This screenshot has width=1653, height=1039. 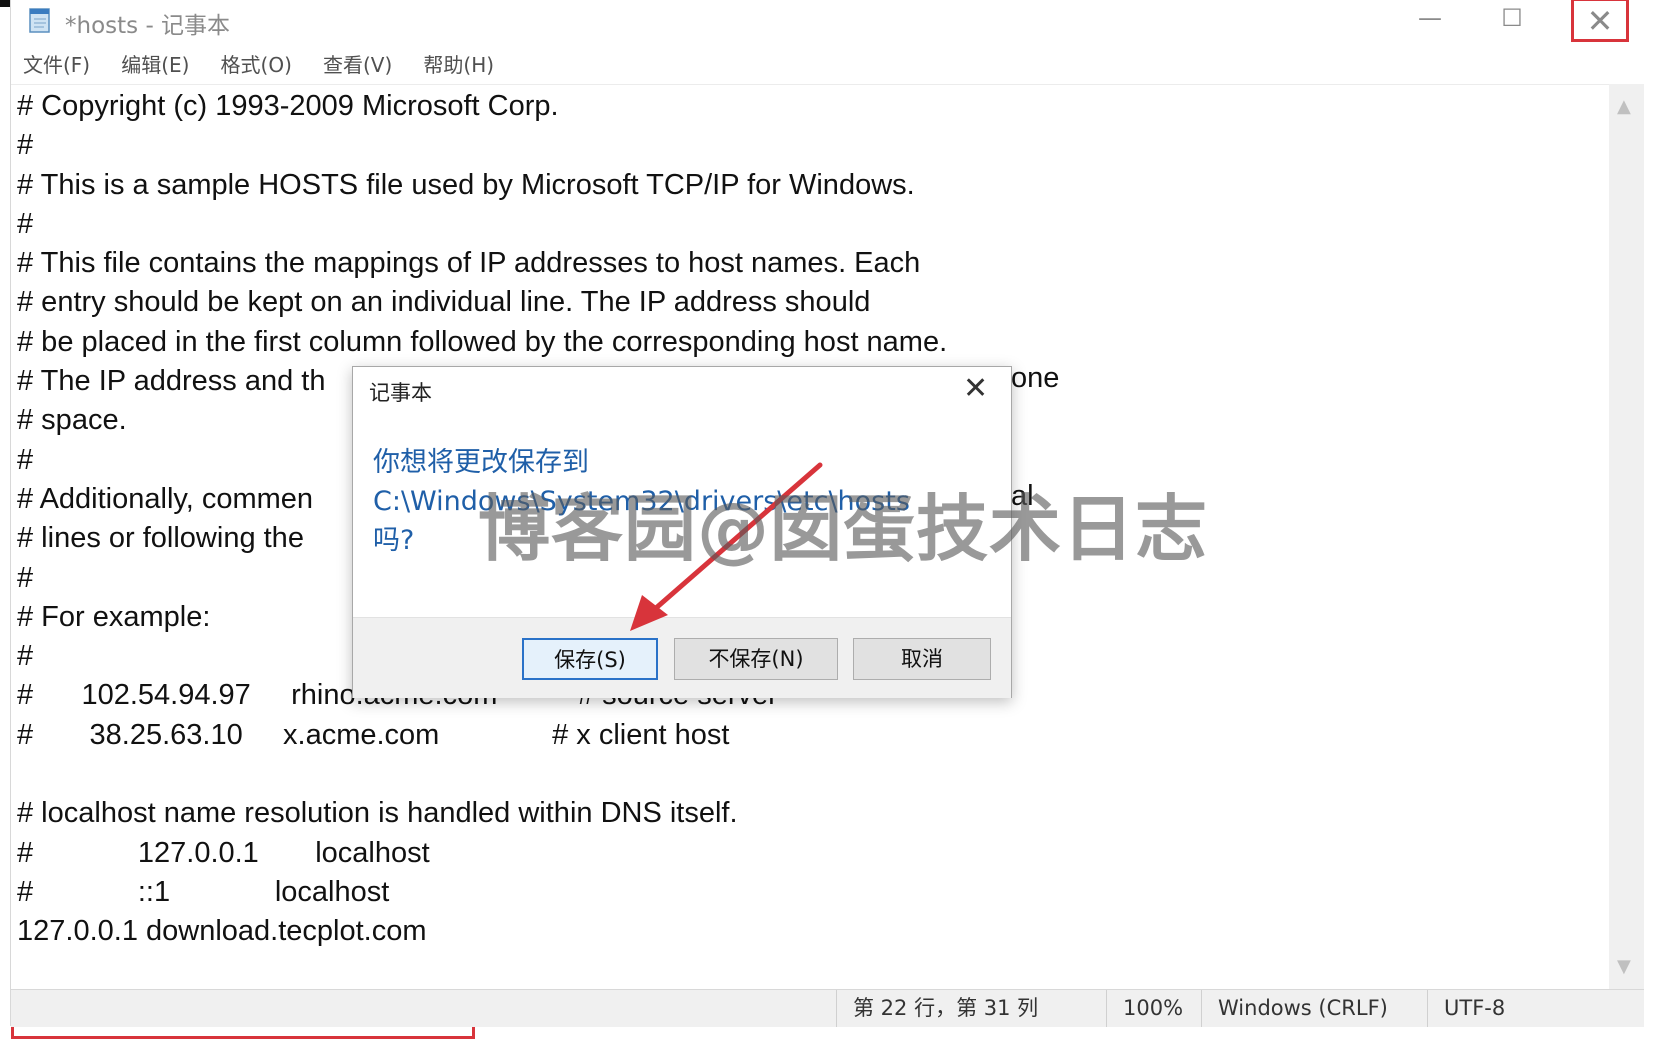 What do you see at coordinates (373, 734) in the screenshot?
I see `editor-line: # 38.25.63.10 x.acme.com # x client host` at bounding box center [373, 734].